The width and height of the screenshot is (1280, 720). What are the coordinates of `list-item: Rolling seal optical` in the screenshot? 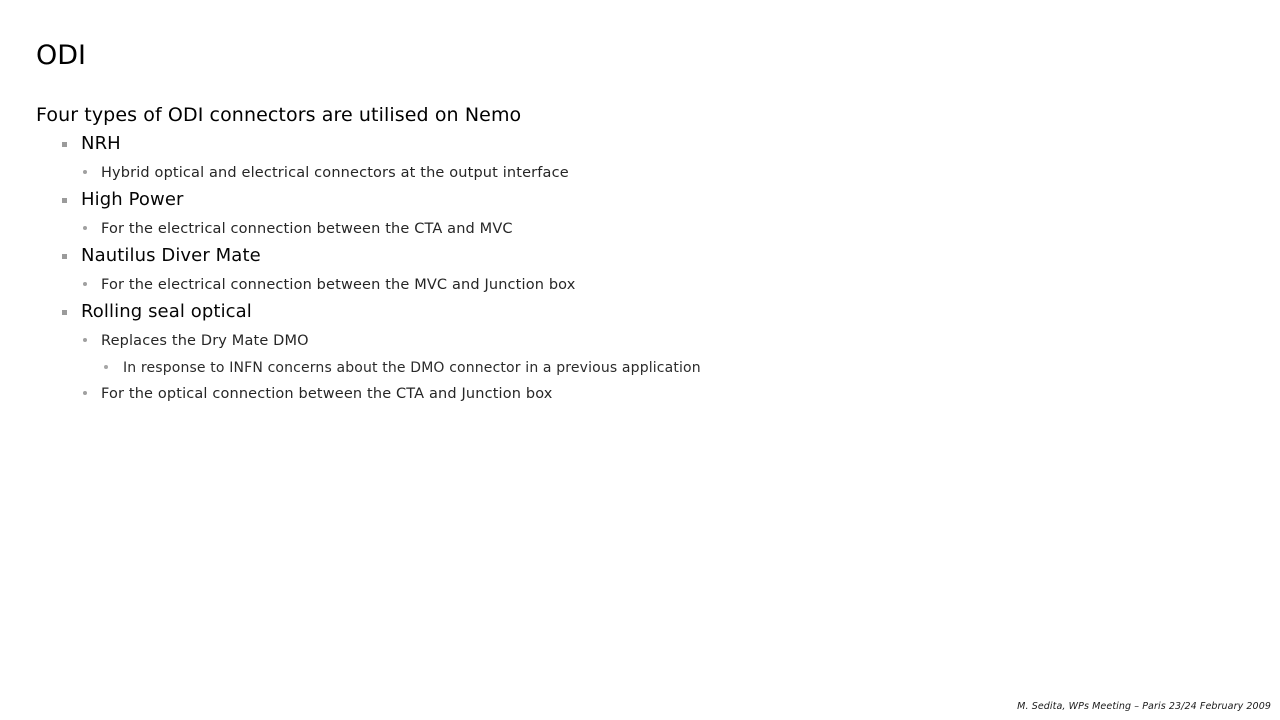 It's located at (641, 312).